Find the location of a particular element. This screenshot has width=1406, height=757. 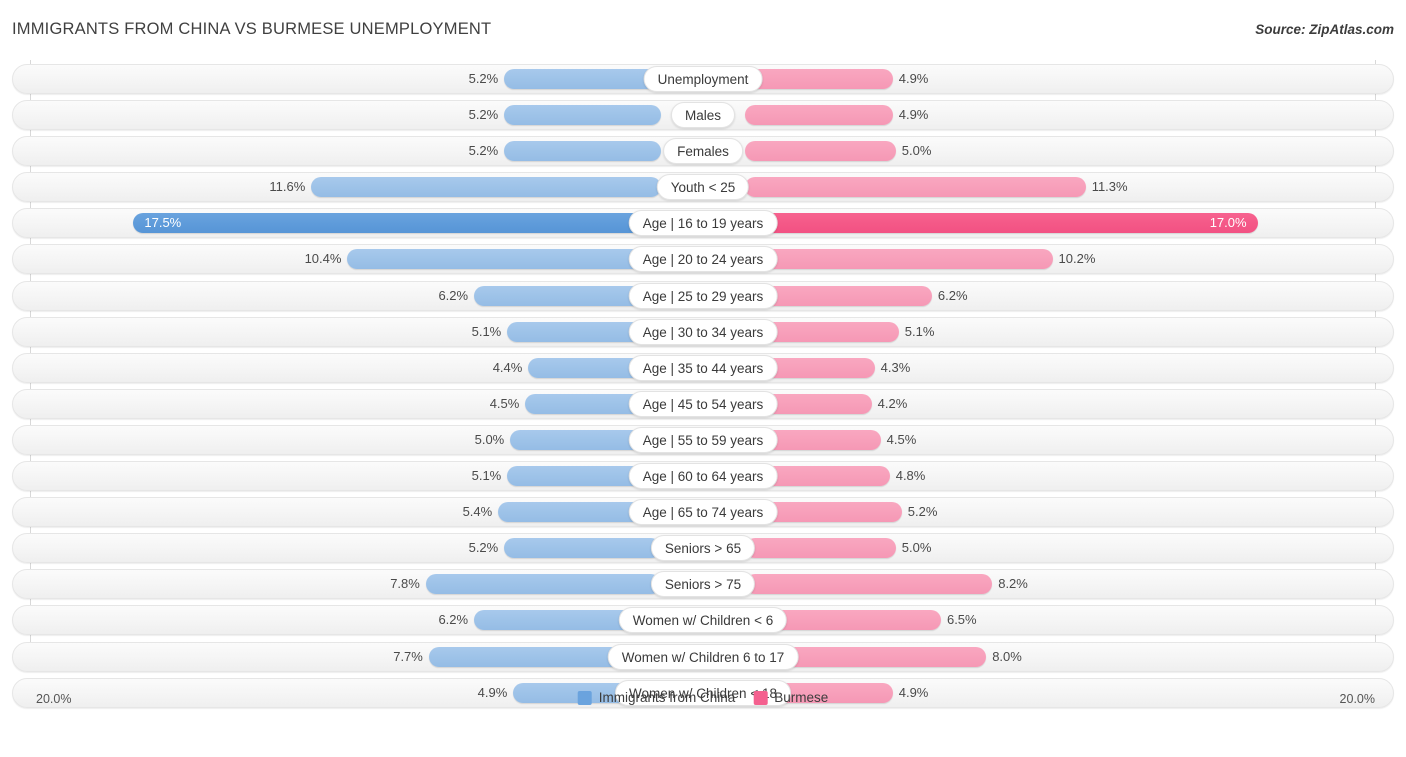

row-value-right: 17.0% is located at coordinates (1228, 223).